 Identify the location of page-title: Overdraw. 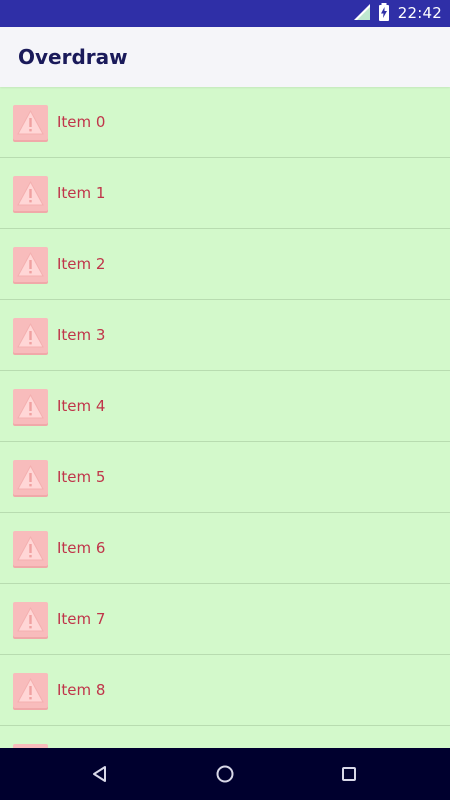
(73, 57).